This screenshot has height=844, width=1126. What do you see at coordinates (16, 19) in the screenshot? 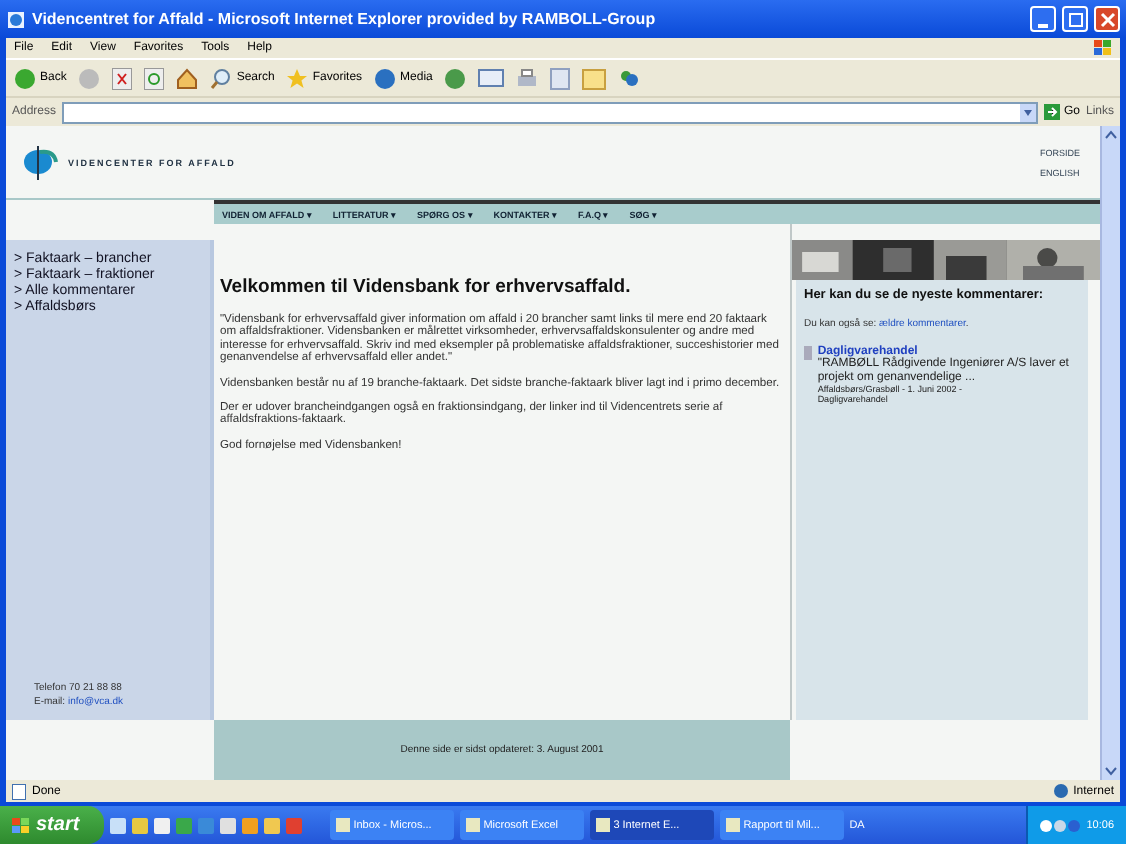
I see `browser-icon` at bounding box center [16, 19].